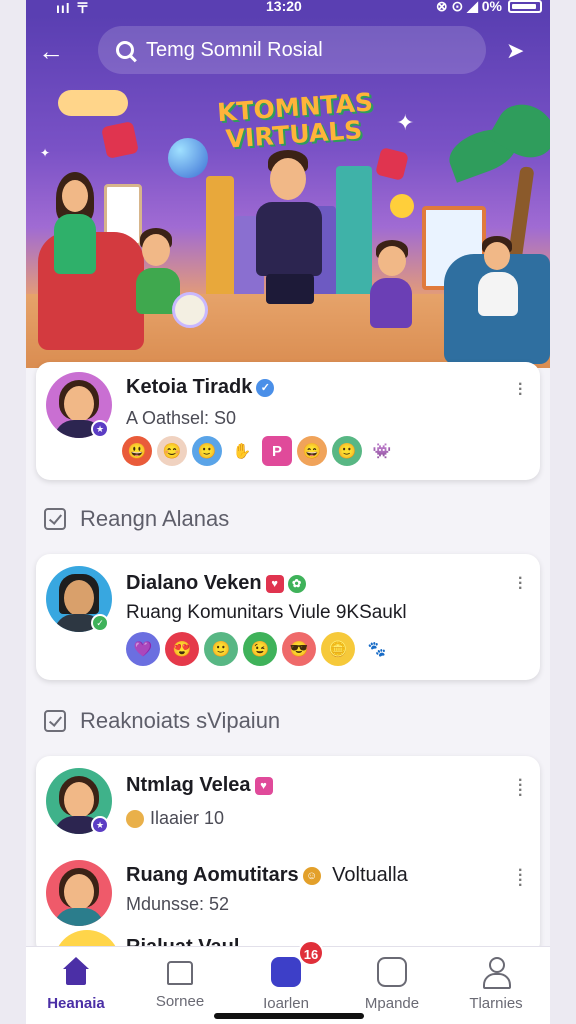 Image resolution: width=576 pixels, height=1024 pixels. I want to click on status-icons: ⊗ ⊙ ◢ 0%, so click(489, 7).